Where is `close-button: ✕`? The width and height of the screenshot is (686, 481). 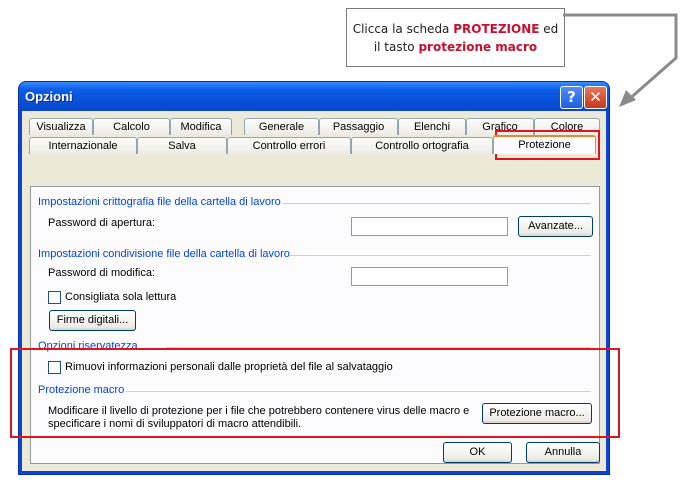
close-button: ✕ is located at coordinates (595, 97).